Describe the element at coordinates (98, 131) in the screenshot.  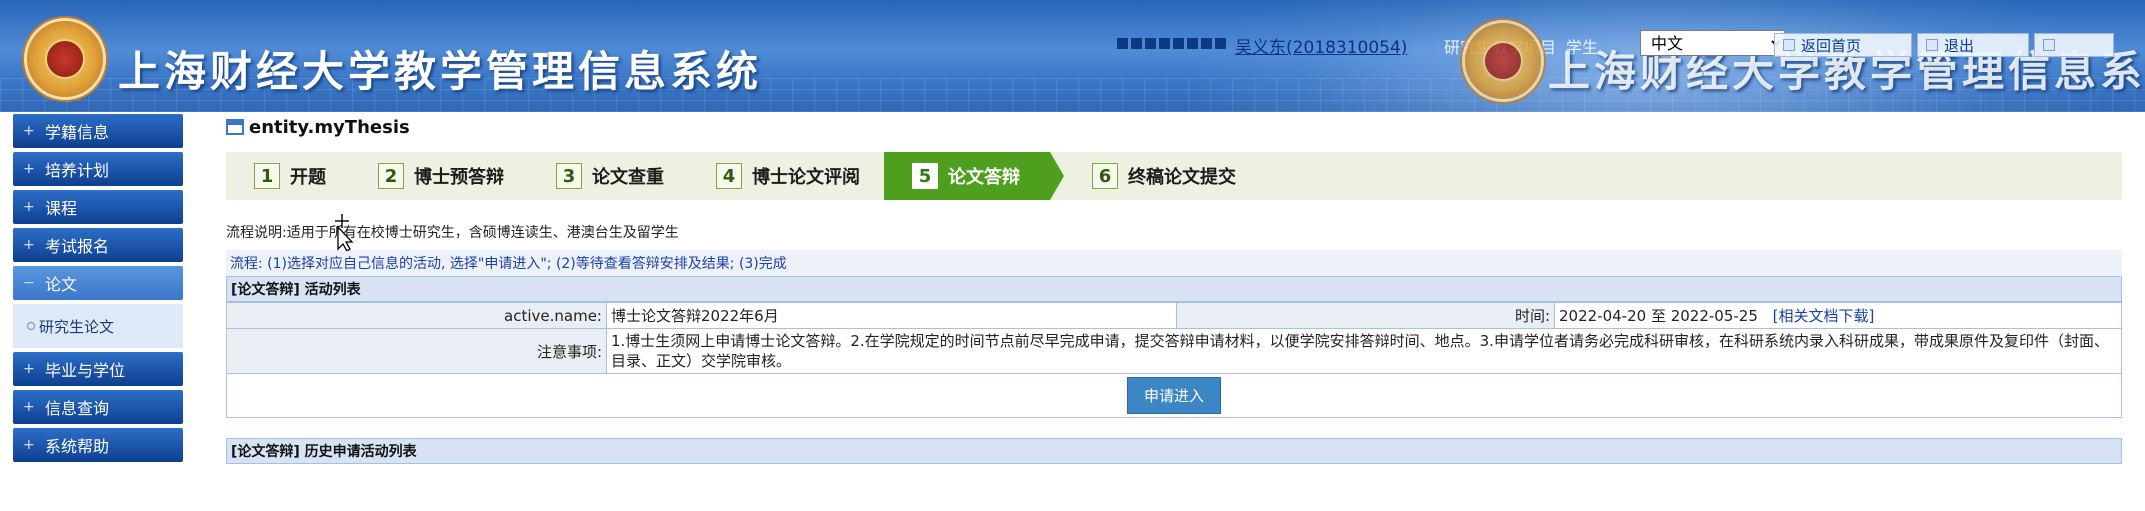
I see `sidebar-item-student-status: + 学籍信息` at that location.